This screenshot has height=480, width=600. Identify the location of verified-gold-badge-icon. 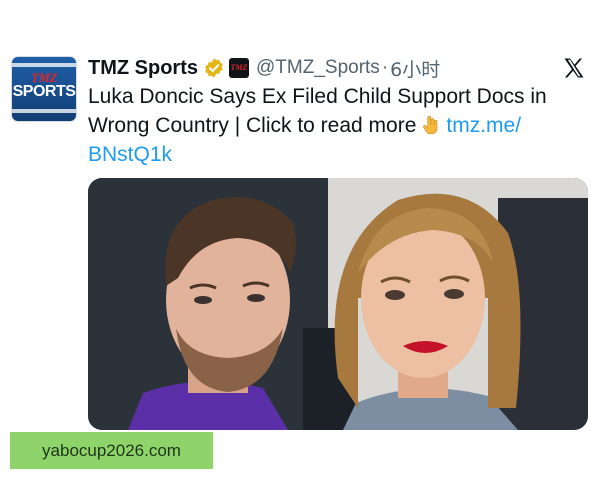
(214, 68).